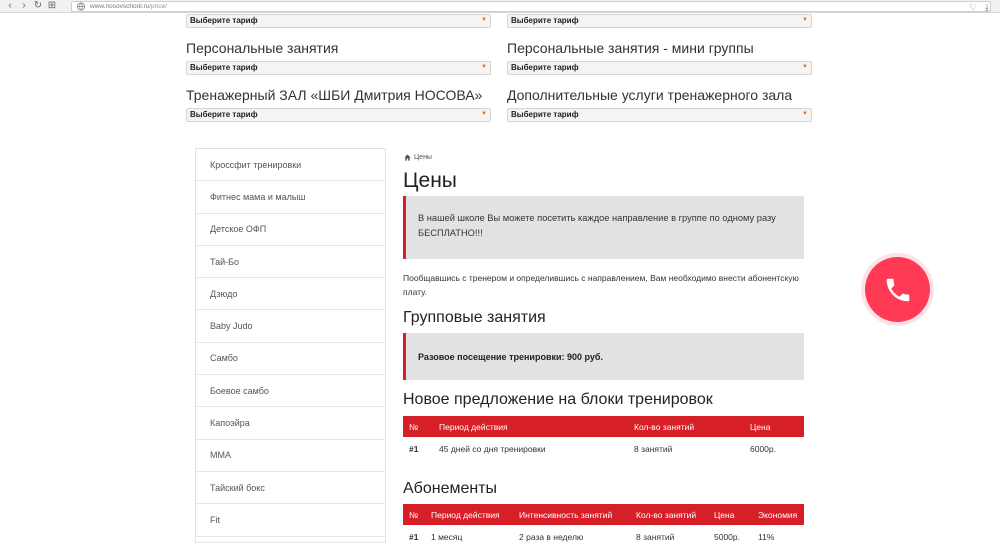 The width and height of the screenshot is (1000, 549). I want to click on table-cell: 5000р., so click(727, 537).